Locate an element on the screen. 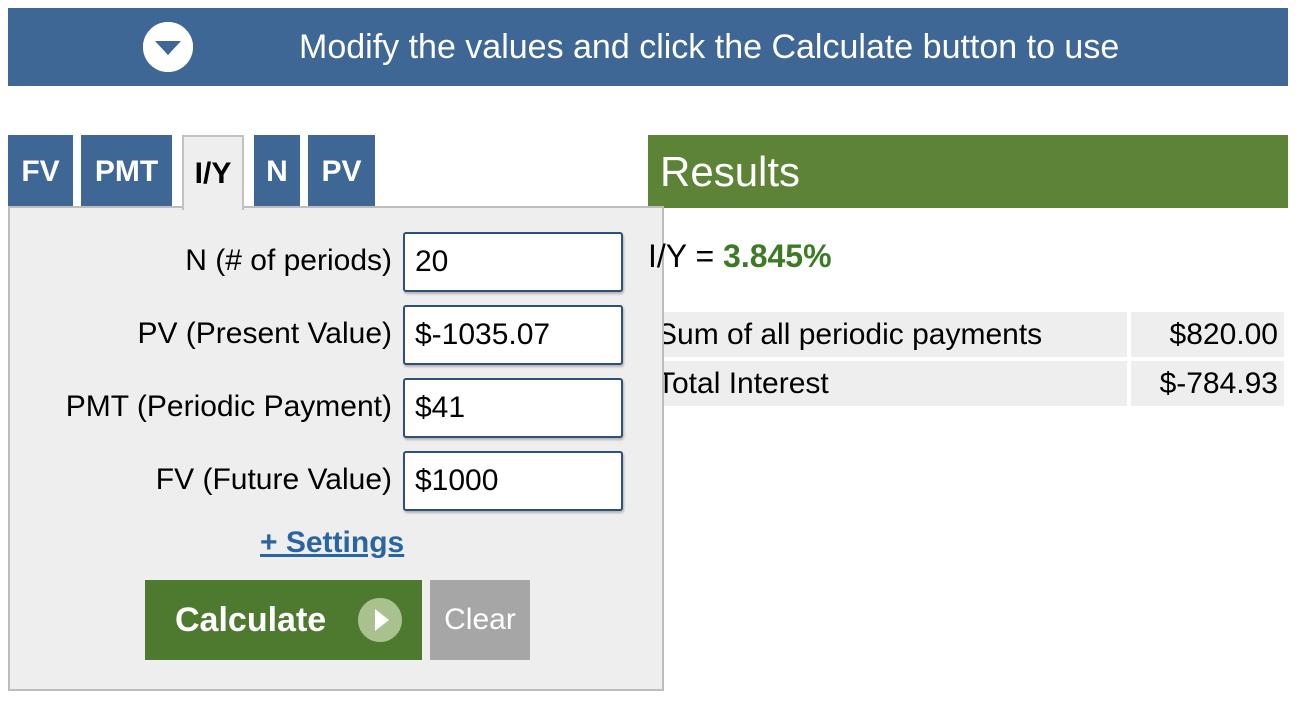 This screenshot has height=718, width=1304. tab-iy: I/Y is located at coordinates (213, 172).